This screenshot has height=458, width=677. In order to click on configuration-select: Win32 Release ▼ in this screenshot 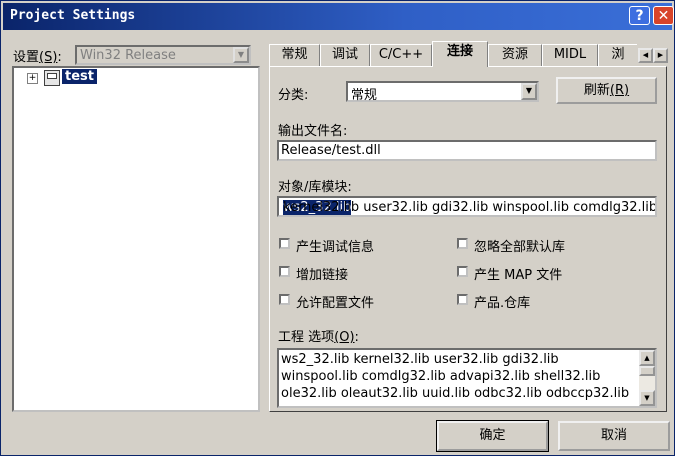, I will do `click(163, 55)`.